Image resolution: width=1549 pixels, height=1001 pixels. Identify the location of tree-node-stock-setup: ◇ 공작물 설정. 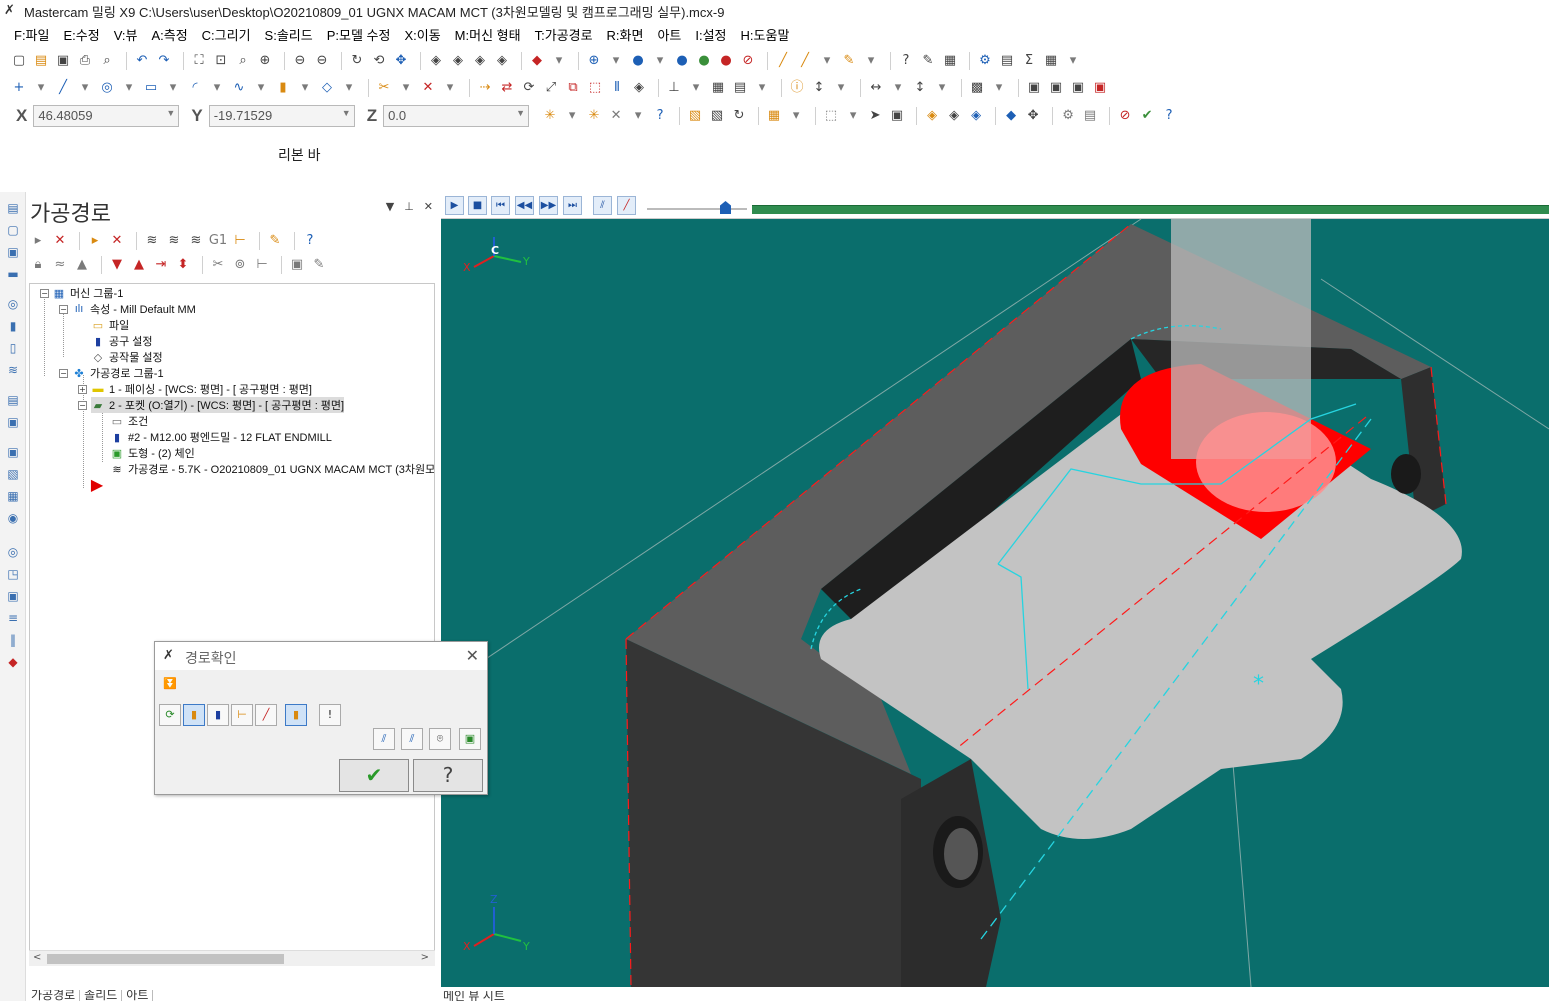
(127, 357).